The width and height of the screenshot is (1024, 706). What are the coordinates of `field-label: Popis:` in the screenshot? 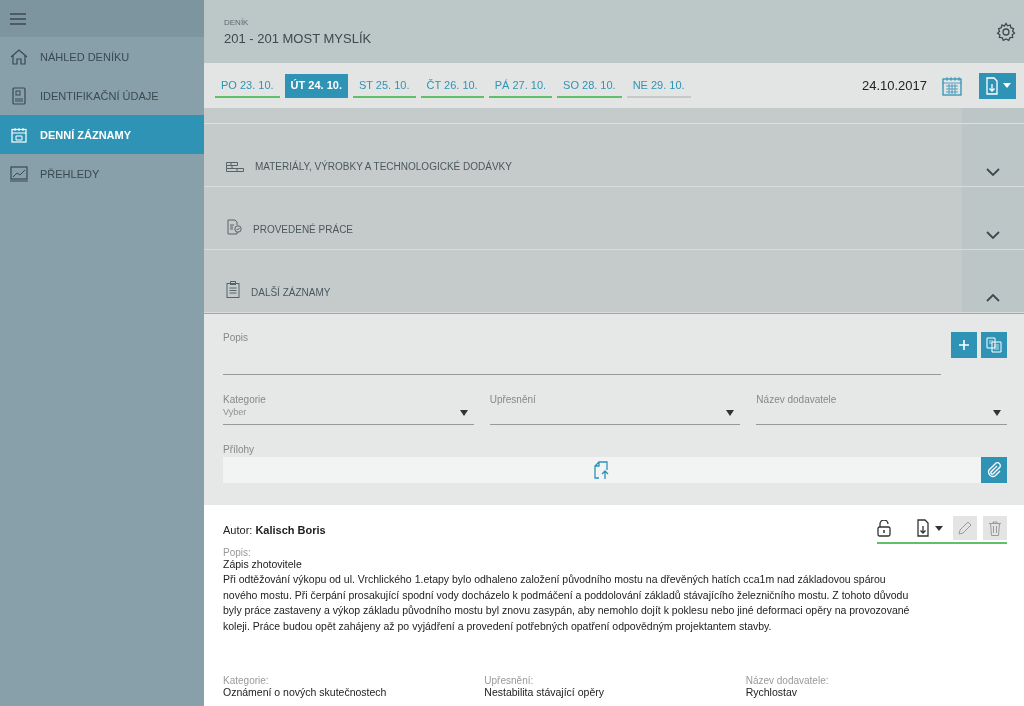 It's located at (237, 552).